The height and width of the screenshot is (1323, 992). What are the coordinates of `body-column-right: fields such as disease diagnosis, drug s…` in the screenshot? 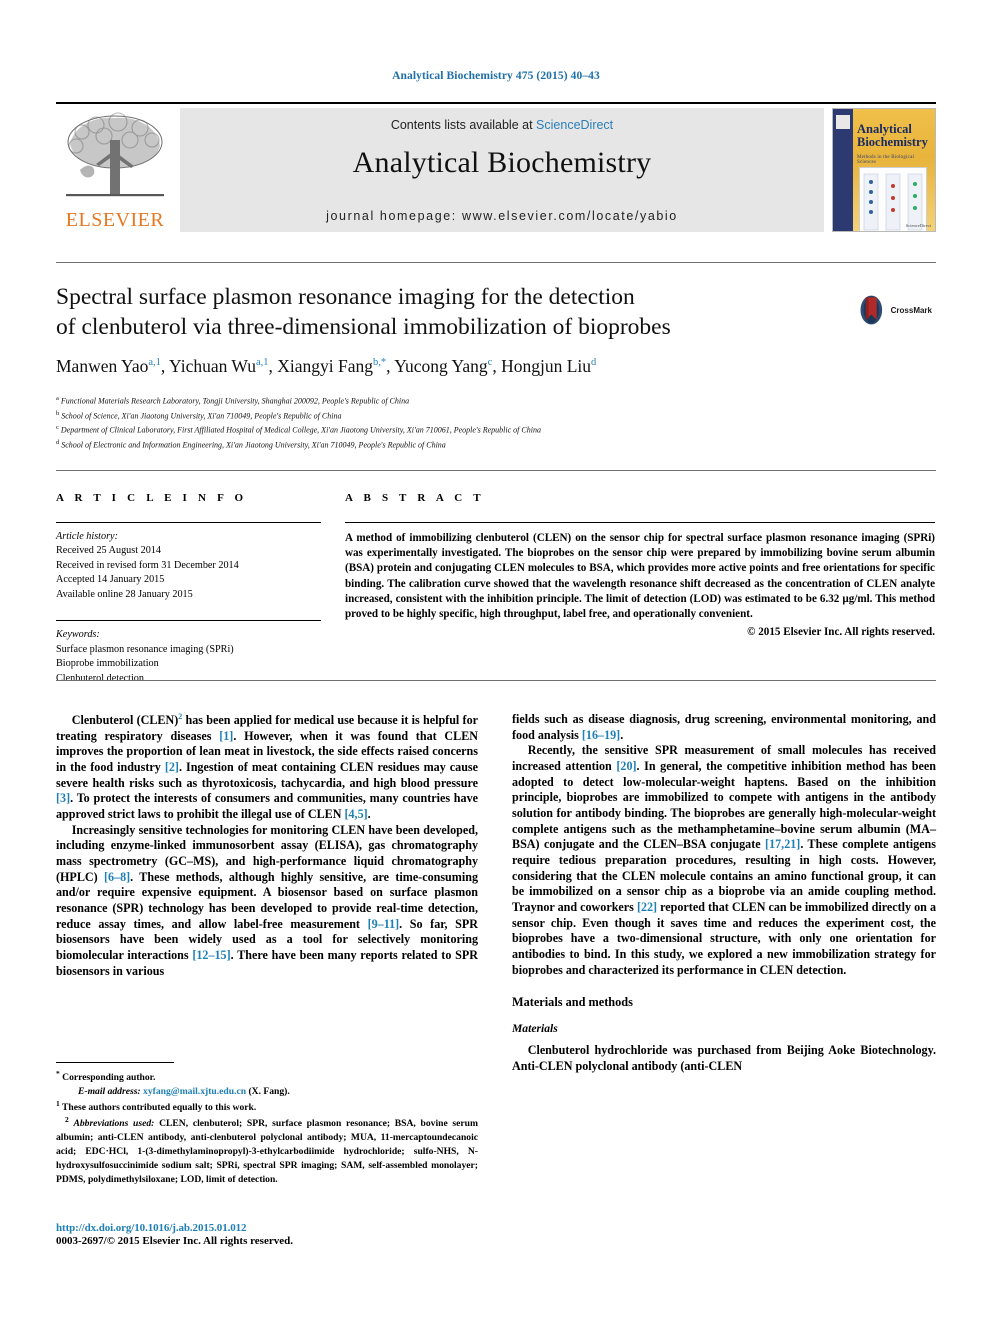 It's located at (724, 893).